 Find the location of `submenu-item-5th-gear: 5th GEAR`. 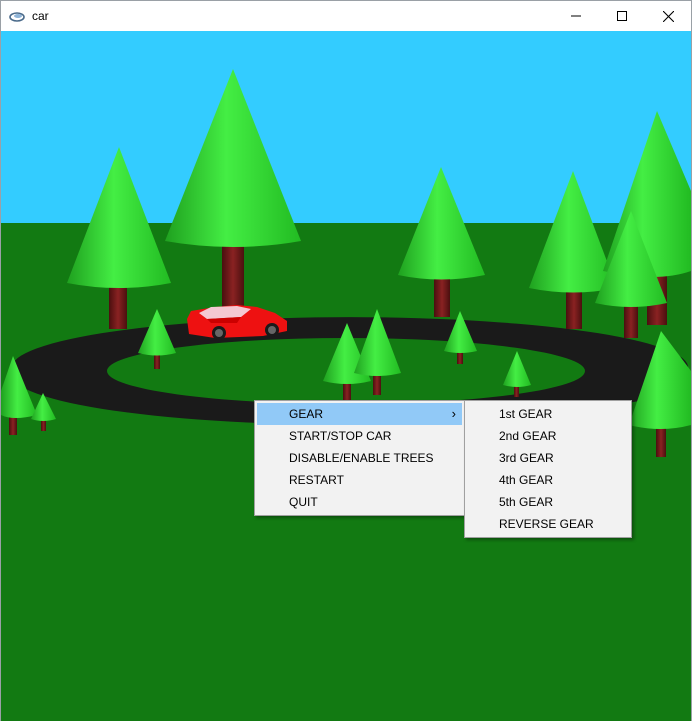

submenu-item-5th-gear: 5th GEAR is located at coordinates (548, 502).